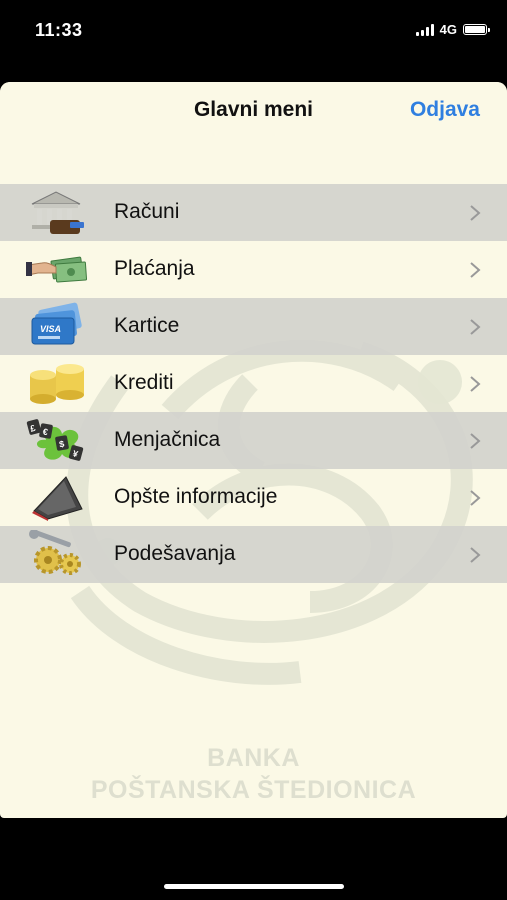 The width and height of the screenshot is (507, 900). I want to click on bank-name-watermark: BANKA POŠTANSKA ŠTEDIONICA, so click(253, 774).